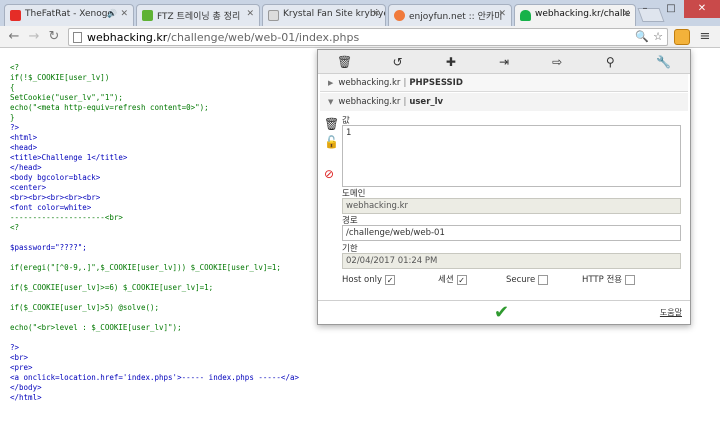  Describe the element at coordinates (450, 61) in the screenshot. I see `add-icon: ✚` at that location.